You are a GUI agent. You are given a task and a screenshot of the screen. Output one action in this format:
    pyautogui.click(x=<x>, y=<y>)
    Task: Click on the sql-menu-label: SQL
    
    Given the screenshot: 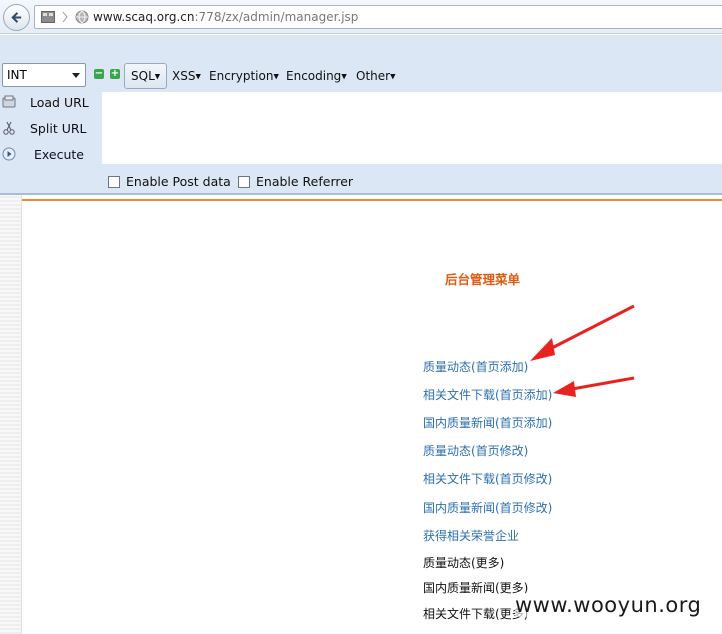 What is the action you would take?
    pyautogui.click(x=143, y=76)
    